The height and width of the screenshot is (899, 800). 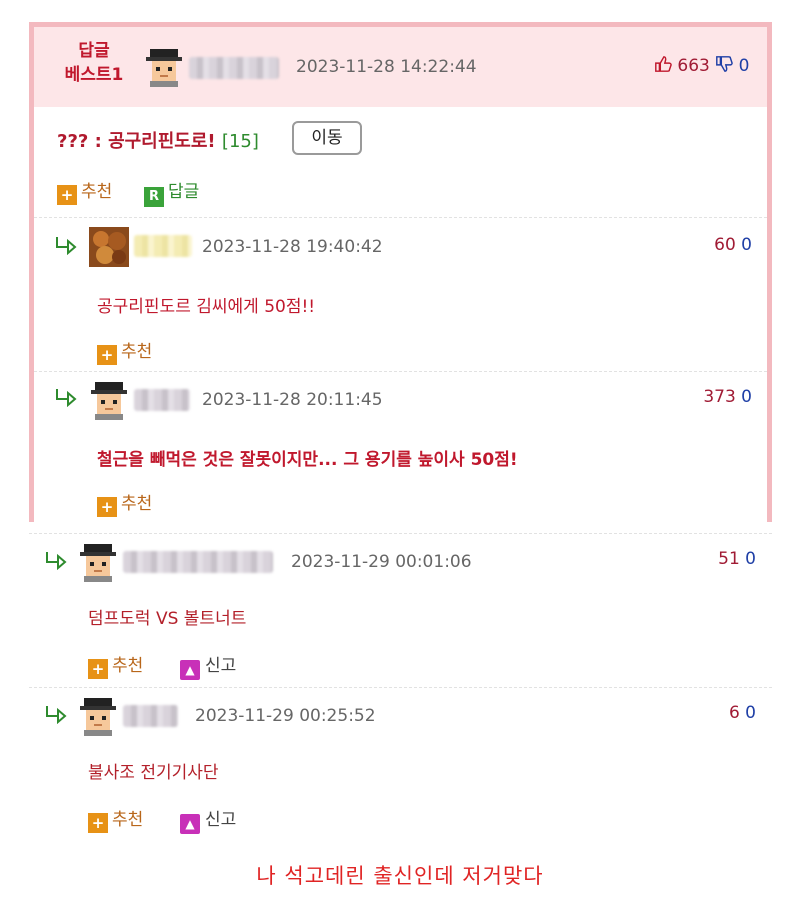 What do you see at coordinates (725, 245) in the screenshot?
I see `up-count: 60` at bounding box center [725, 245].